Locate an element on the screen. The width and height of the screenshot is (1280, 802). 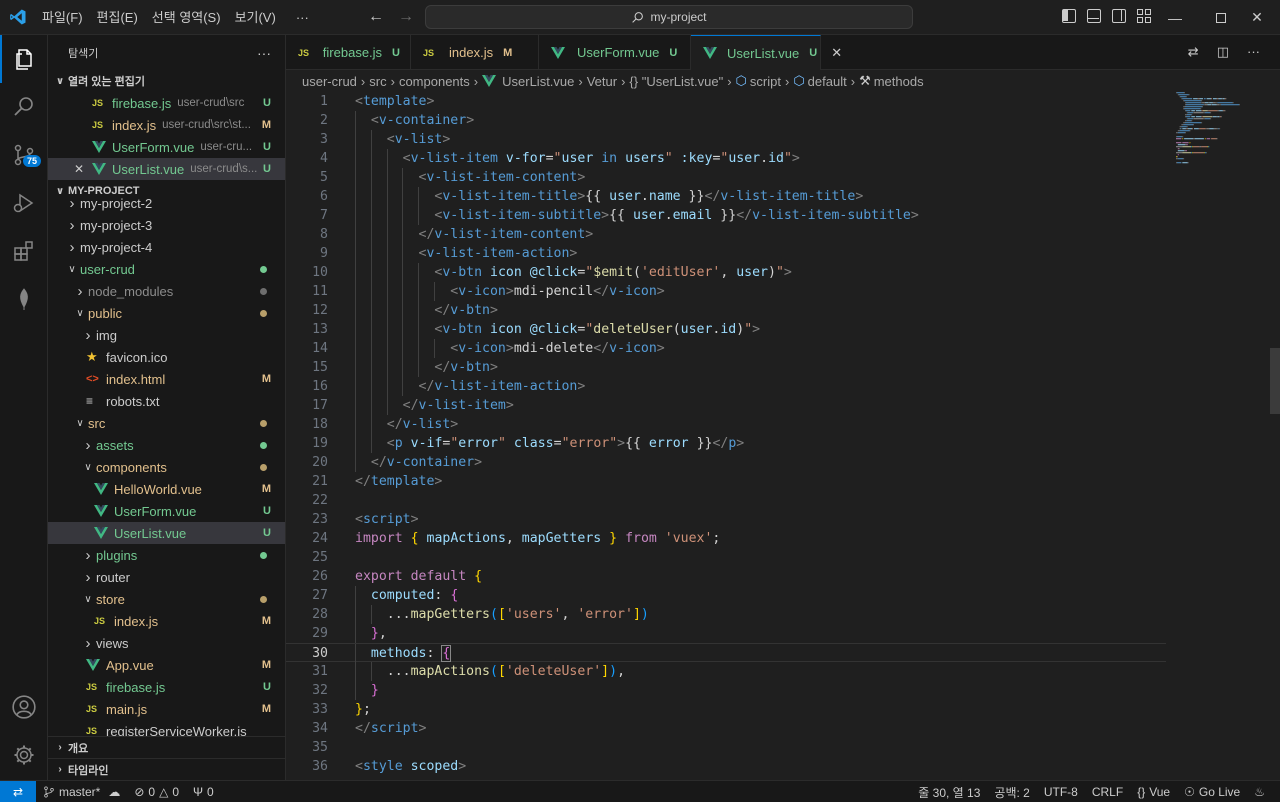
code-line: 17 </v-list-item> is located at coordinates (726, 405).